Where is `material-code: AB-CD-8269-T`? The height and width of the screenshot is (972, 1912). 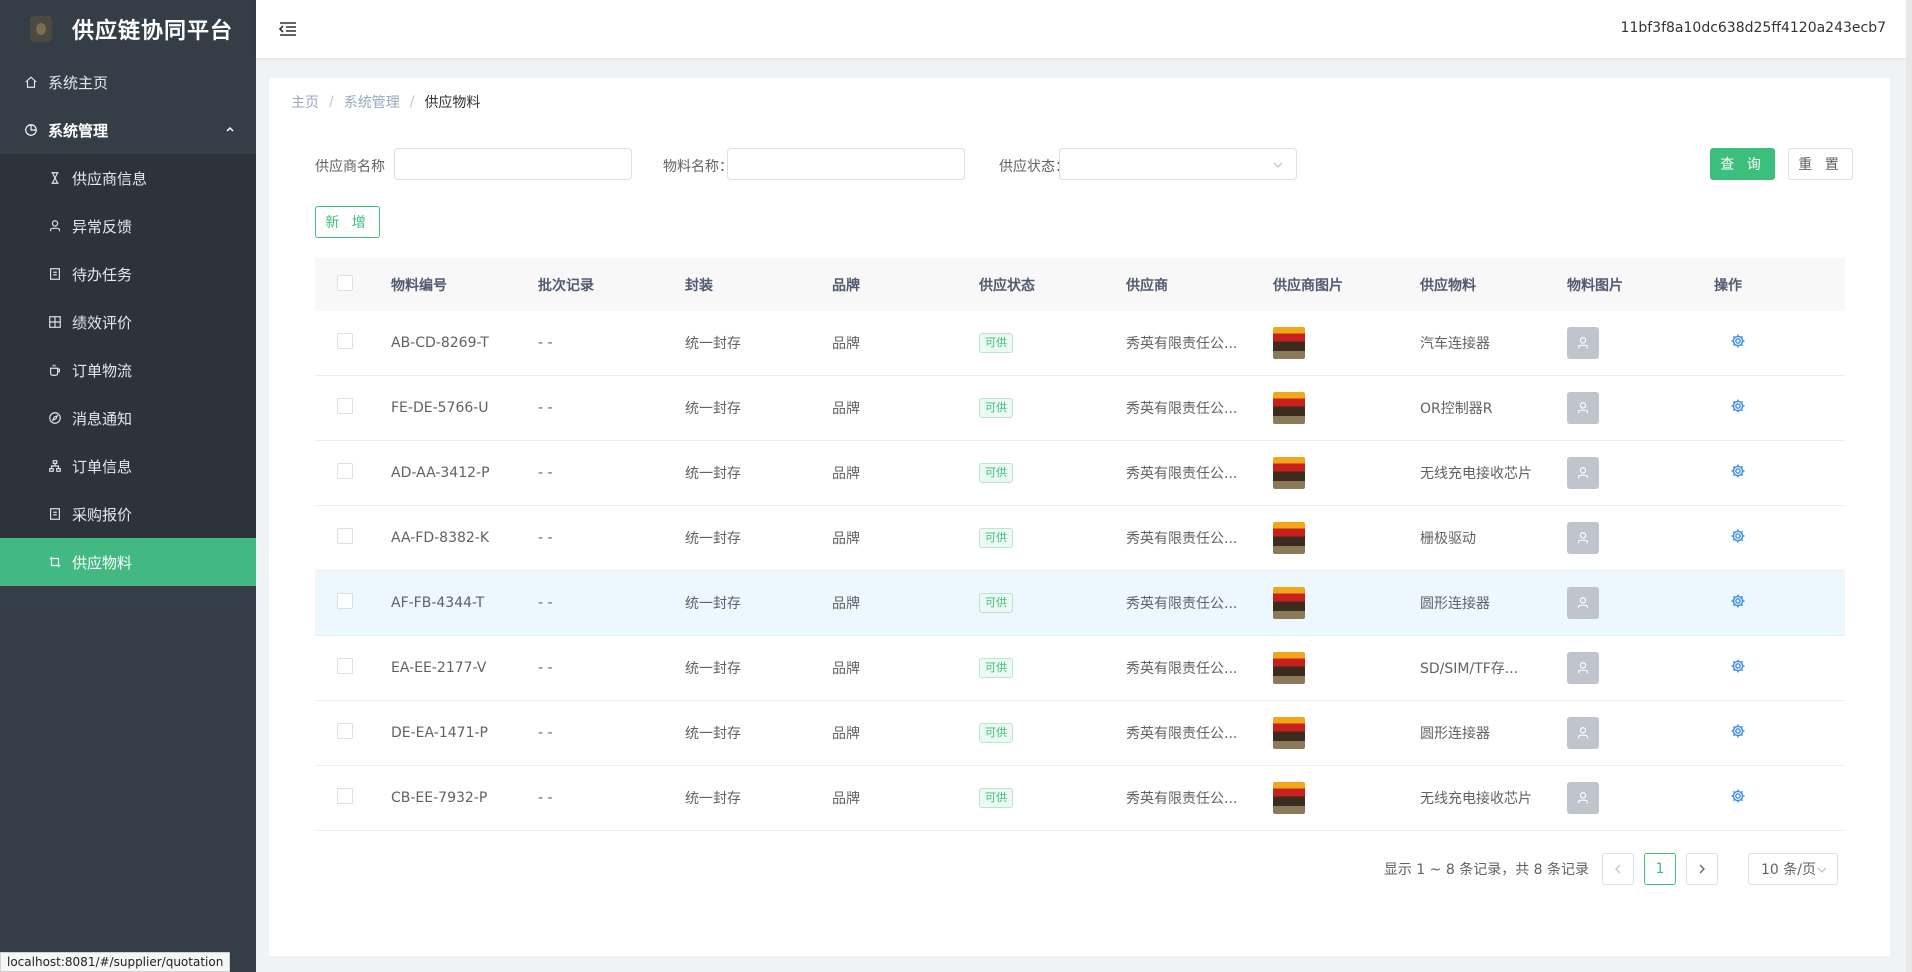
material-code: AB-CD-8269-T is located at coordinates (440, 343).